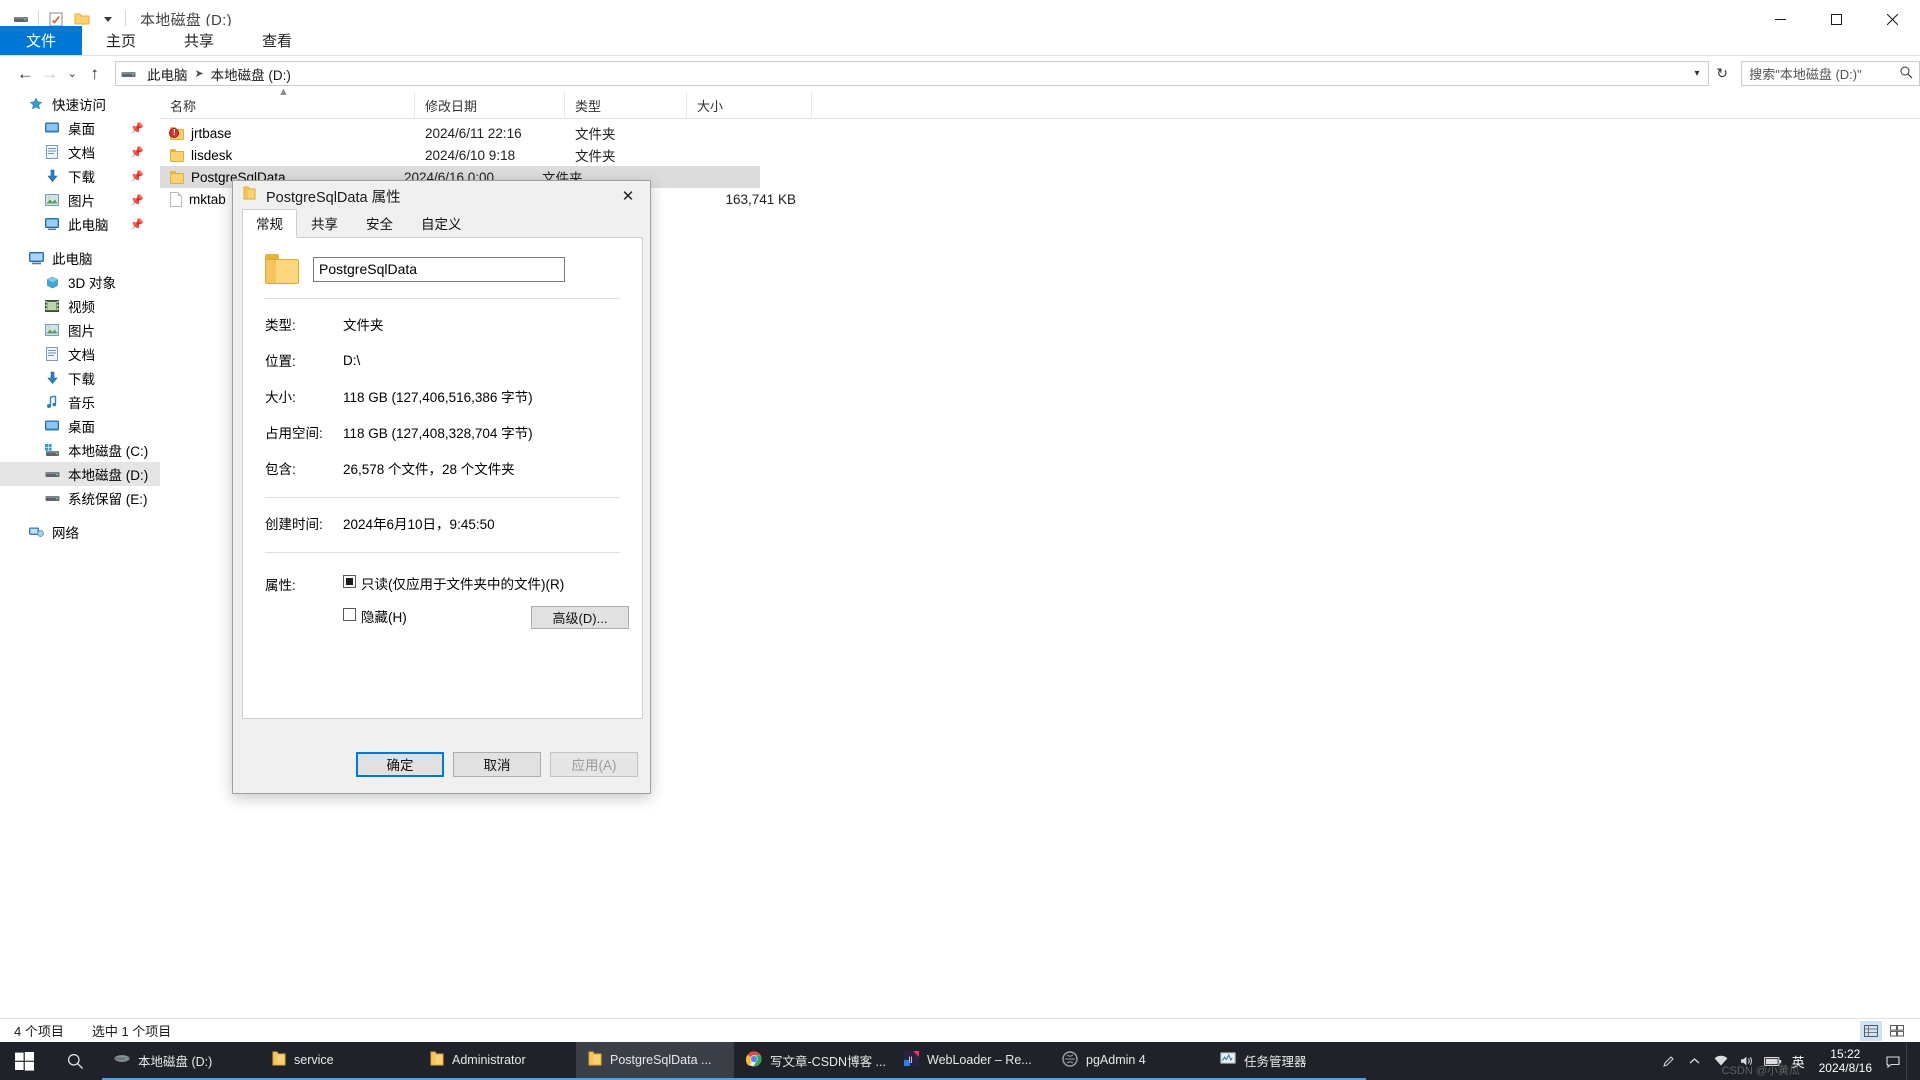 This screenshot has height=1080, width=1920. What do you see at coordinates (80, 330) in the screenshot?
I see `sidebar-item-pictures: 图片` at bounding box center [80, 330].